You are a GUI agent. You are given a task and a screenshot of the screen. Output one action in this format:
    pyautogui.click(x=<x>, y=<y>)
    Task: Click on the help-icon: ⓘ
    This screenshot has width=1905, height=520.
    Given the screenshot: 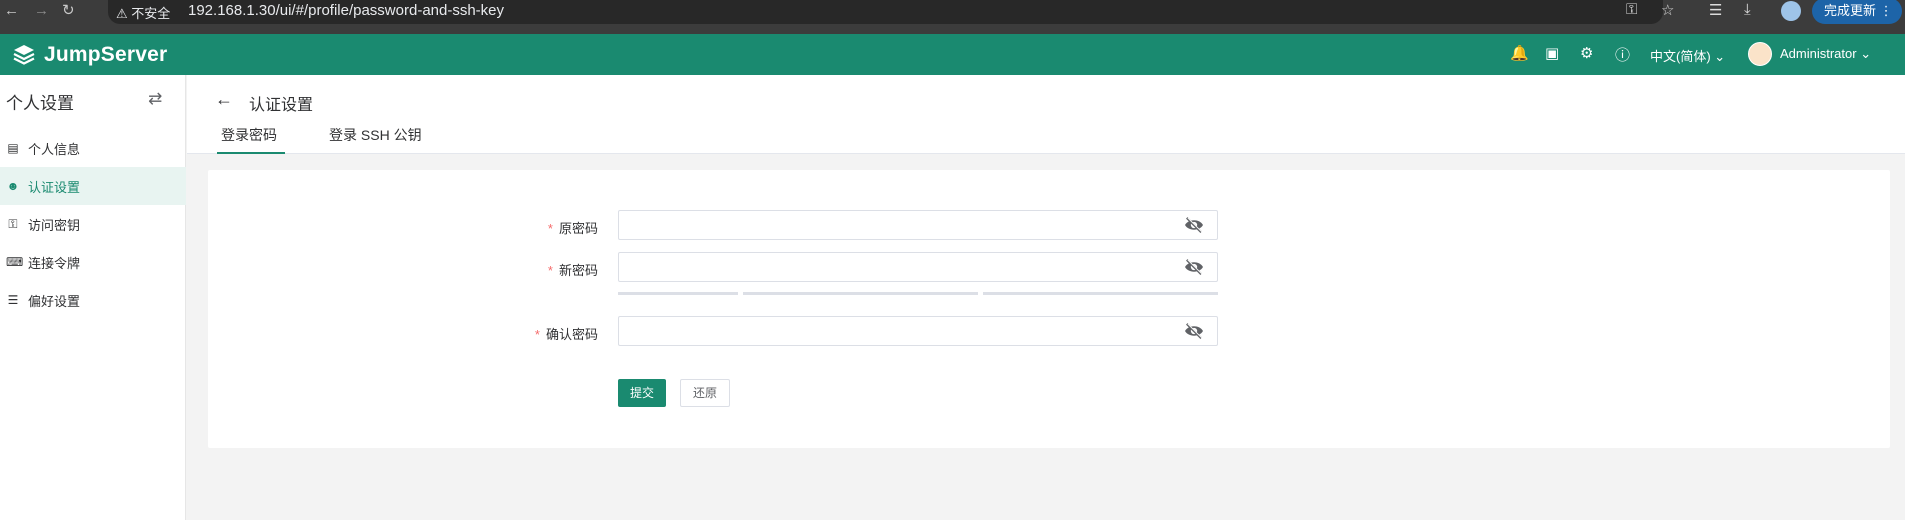 What is the action you would take?
    pyautogui.click(x=1622, y=54)
    